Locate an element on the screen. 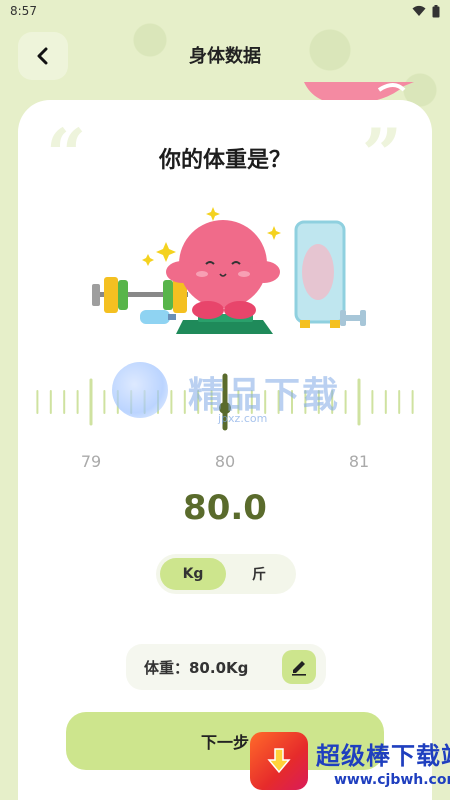 This screenshot has width=450, height=800. weight-summary-text: 体重：80.0Kg is located at coordinates (196, 667).